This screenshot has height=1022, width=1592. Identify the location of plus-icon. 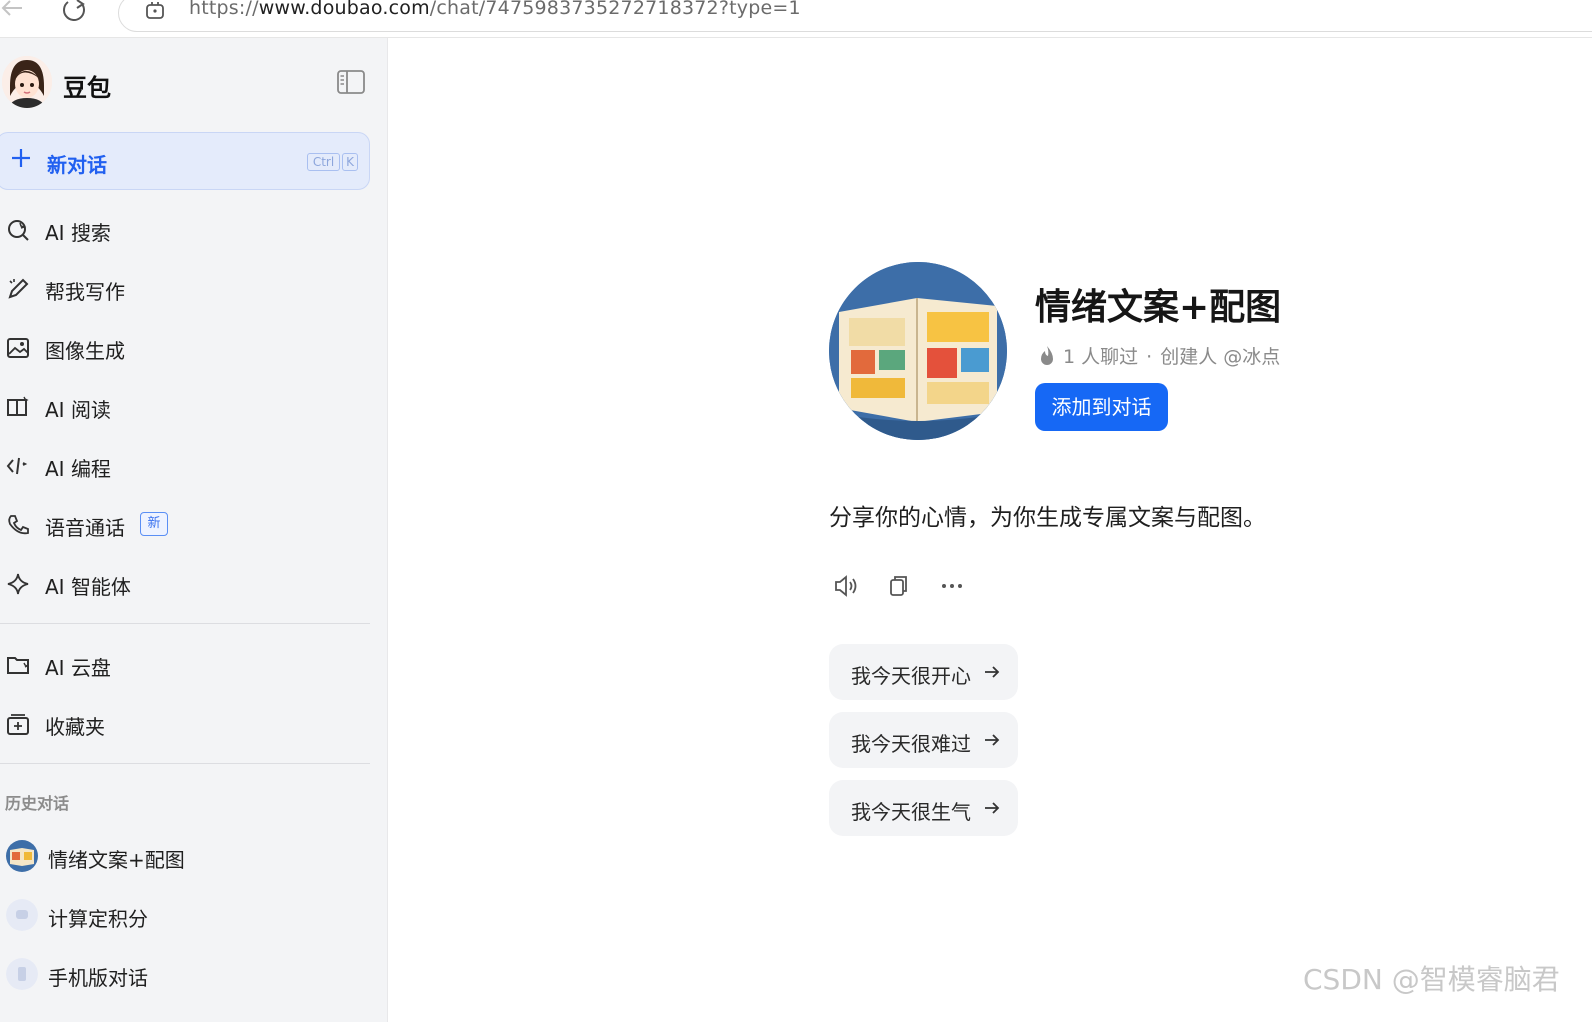
(21, 158).